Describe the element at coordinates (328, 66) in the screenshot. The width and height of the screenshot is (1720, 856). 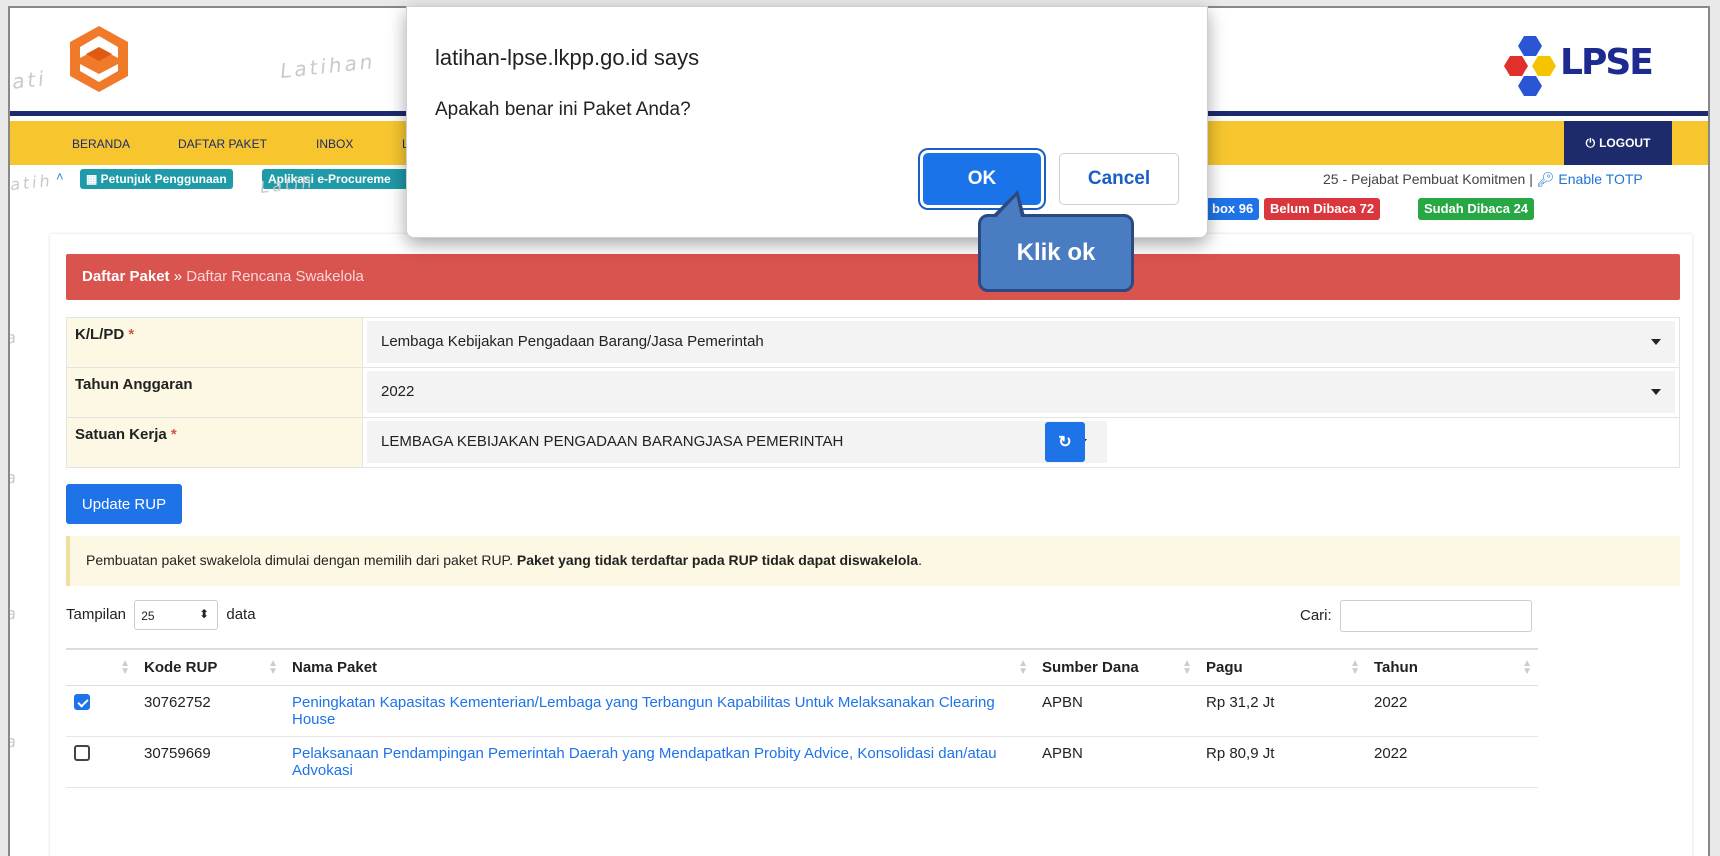
I see `watermark-text: Latihan` at that location.